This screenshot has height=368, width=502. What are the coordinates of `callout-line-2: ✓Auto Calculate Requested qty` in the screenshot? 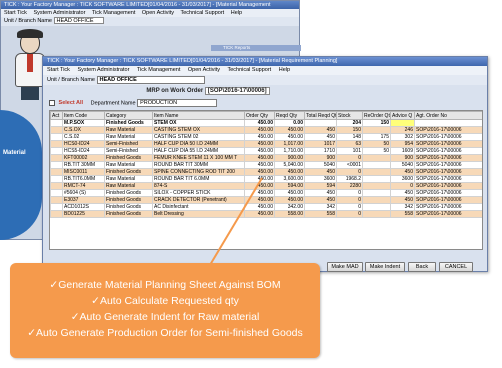 It's located at (165, 301).